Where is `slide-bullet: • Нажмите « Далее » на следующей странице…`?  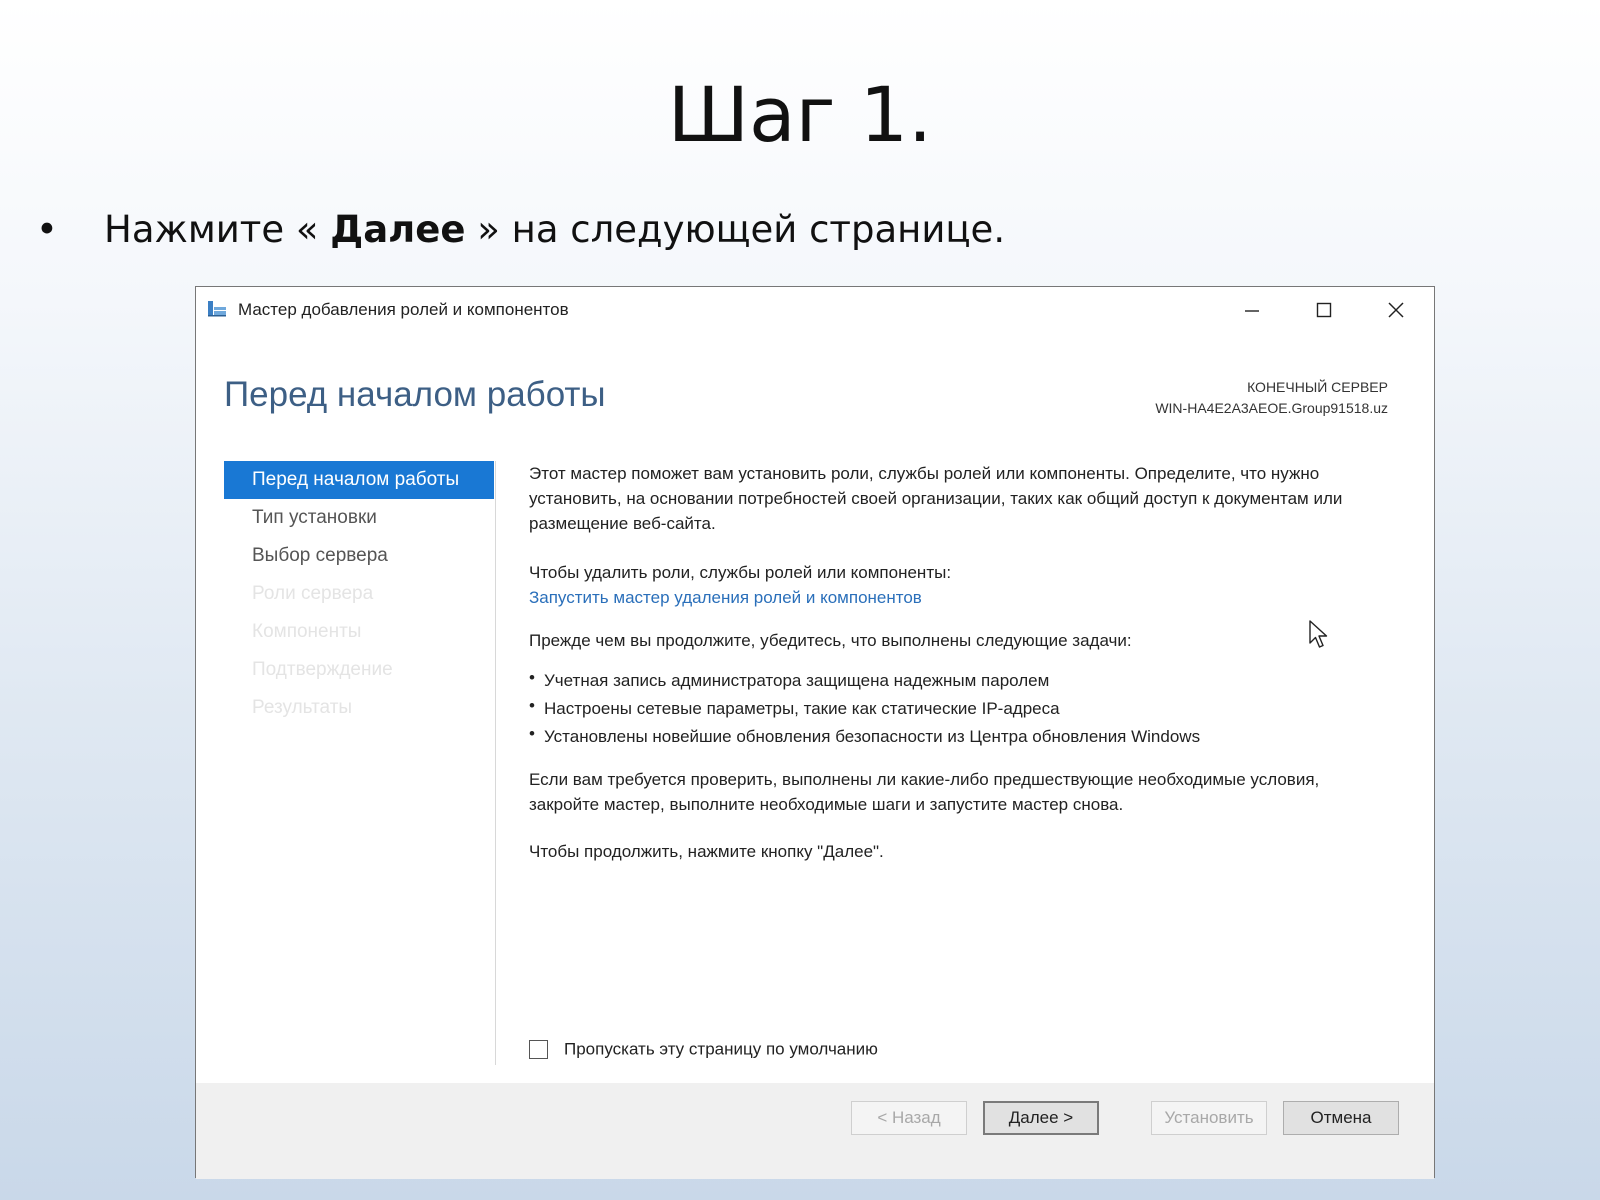
slide-bullet: • Нажмите « Далее » на следующей странице… is located at coordinates (520, 229).